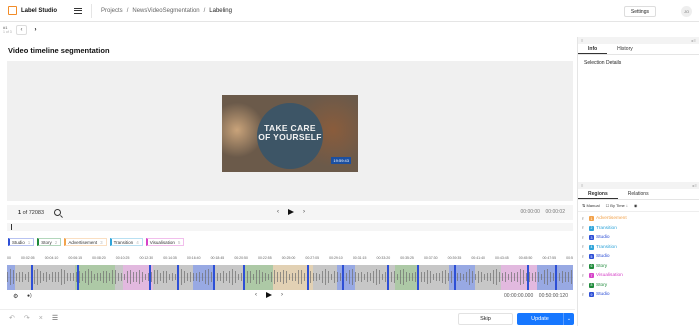  What do you see at coordinates (639, 286) in the screenshot?
I see `region-item: ♀ 8 Story` at bounding box center [639, 286].